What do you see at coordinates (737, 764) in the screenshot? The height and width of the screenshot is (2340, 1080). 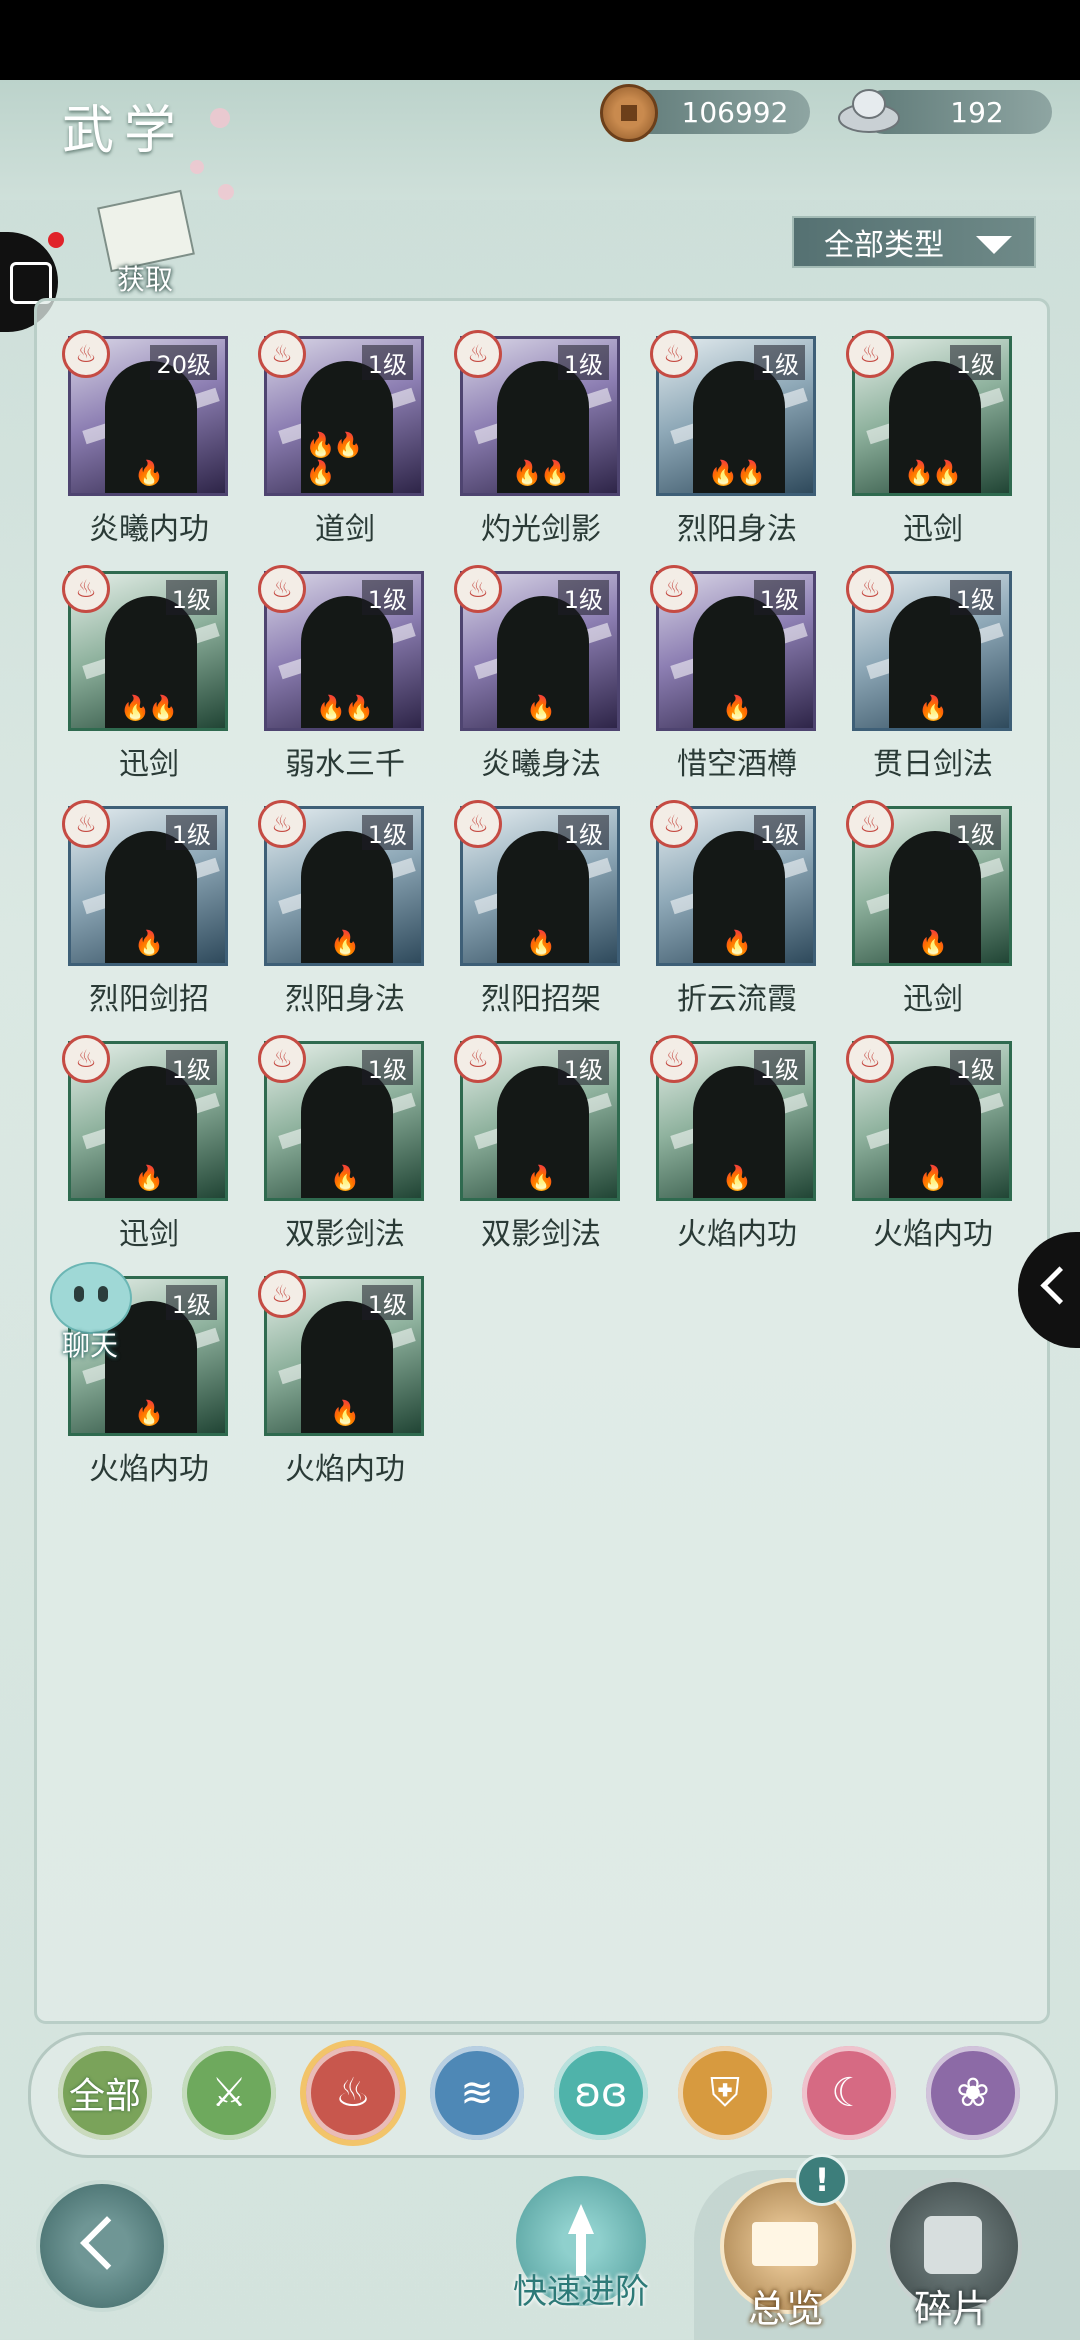 I see `skill-name: 惜空酒樽` at bounding box center [737, 764].